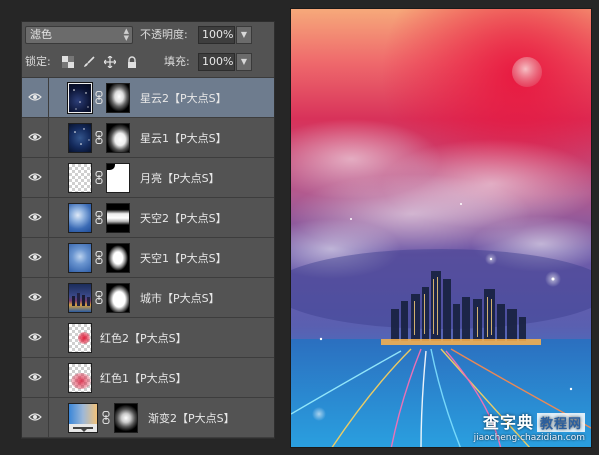 The height and width of the screenshot is (455, 599). Describe the element at coordinates (126, 34) in the screenshot. I see `select-arrows-icon: ▲ ▼` at that location.